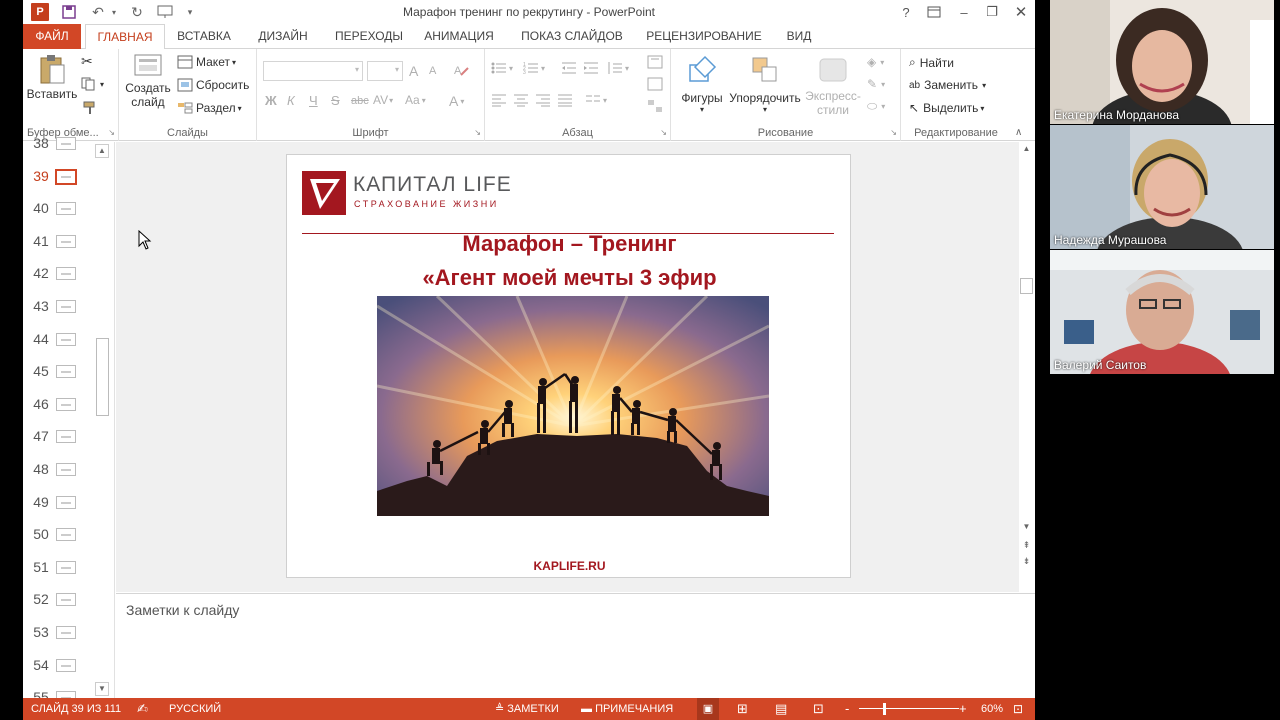  What do you see at coordinates (137, 12) in the screenshot?
I see `redo-icon: ↻` at bounding box center [137, 12].